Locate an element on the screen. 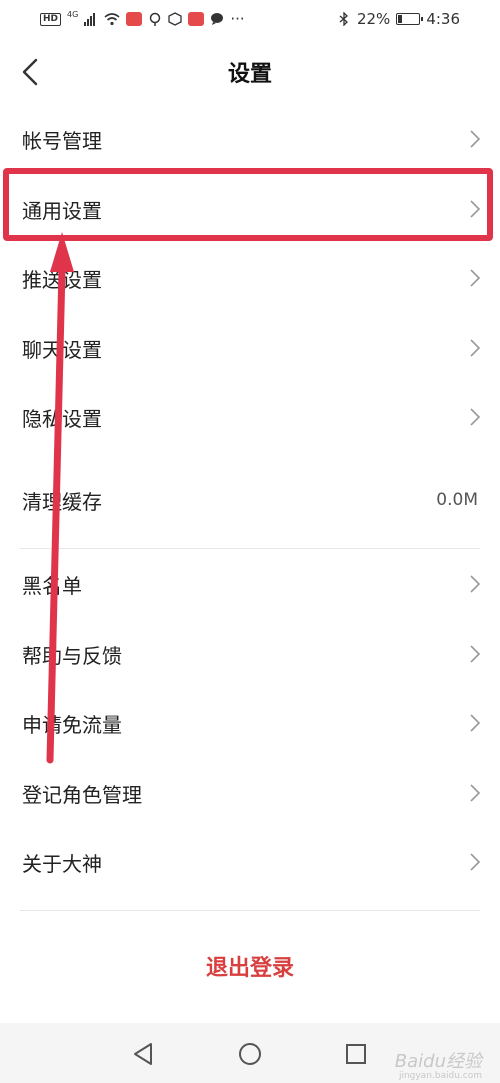 This screenshot has width=500, height=1083. page-title: 设置 is located at coordinates (249, 74).